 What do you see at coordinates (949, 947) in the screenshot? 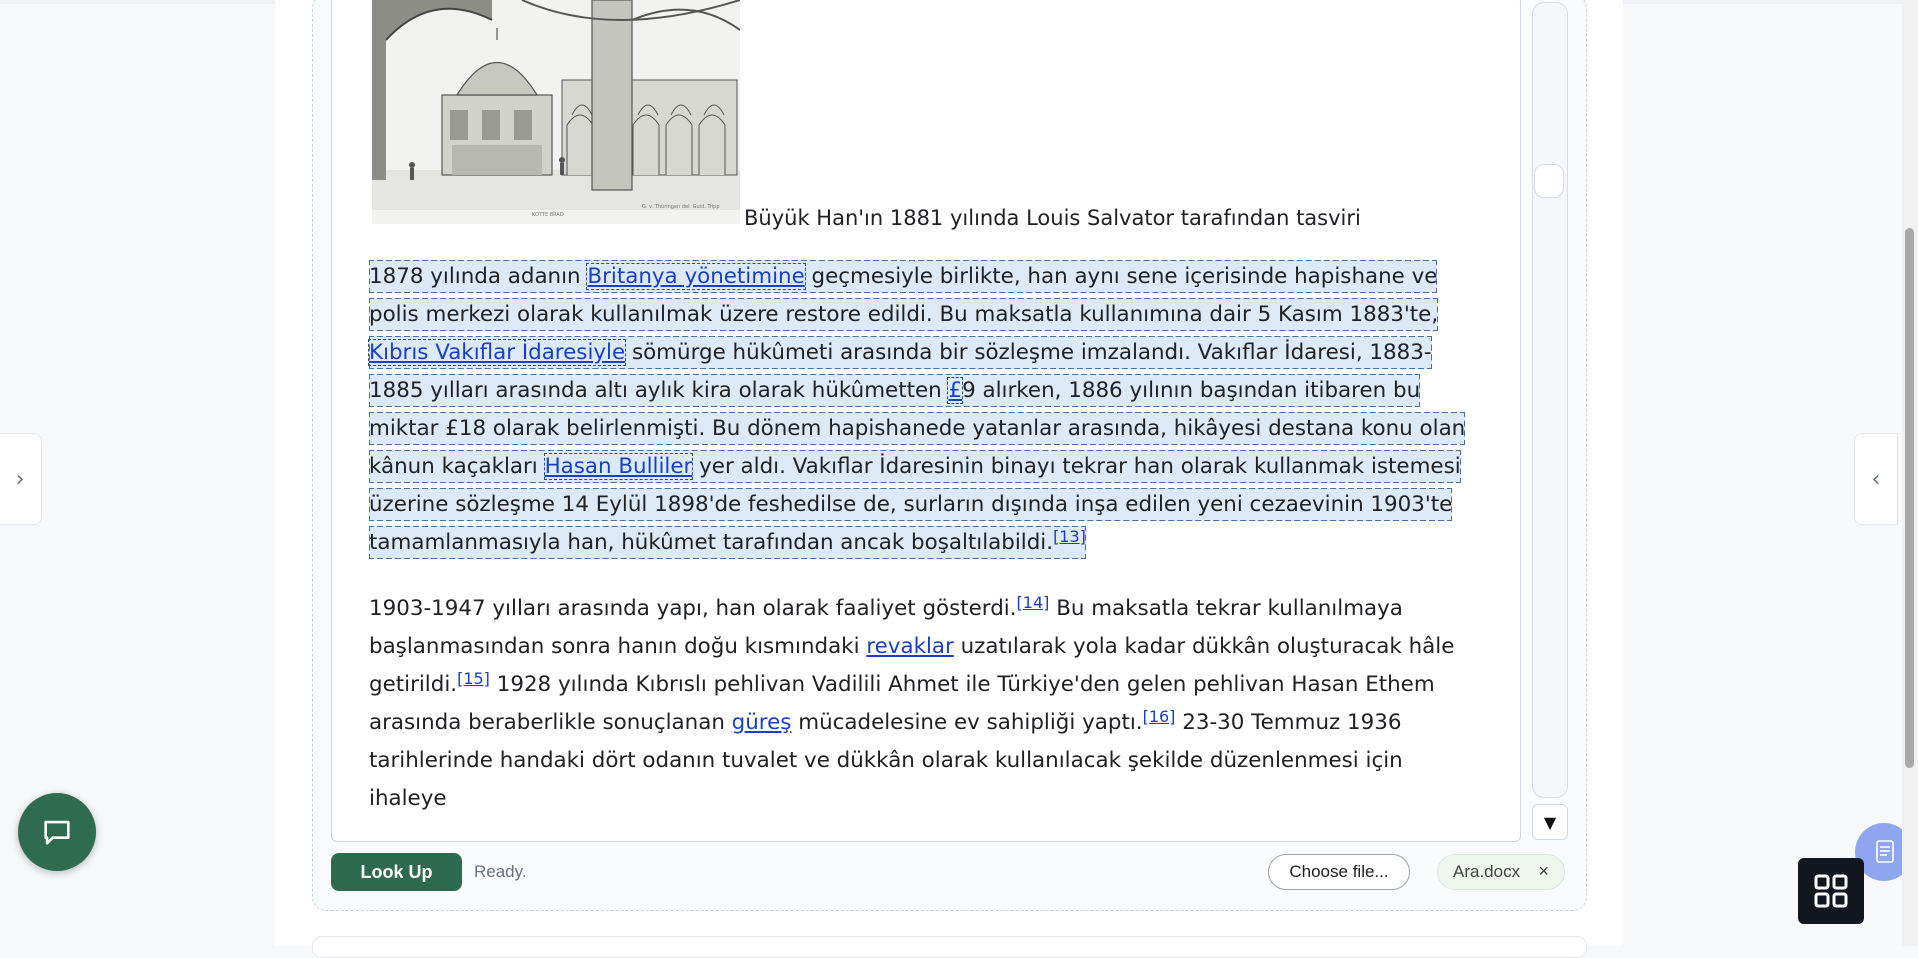
I see `next-card-edge` at bounding box center [949, 947].